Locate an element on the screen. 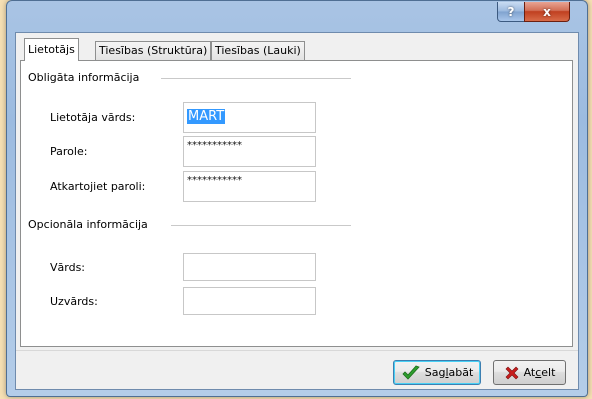 This screenshot has width=592, height=399. username-label: Lietotāja vārds: is located at coordinates (93, 117).